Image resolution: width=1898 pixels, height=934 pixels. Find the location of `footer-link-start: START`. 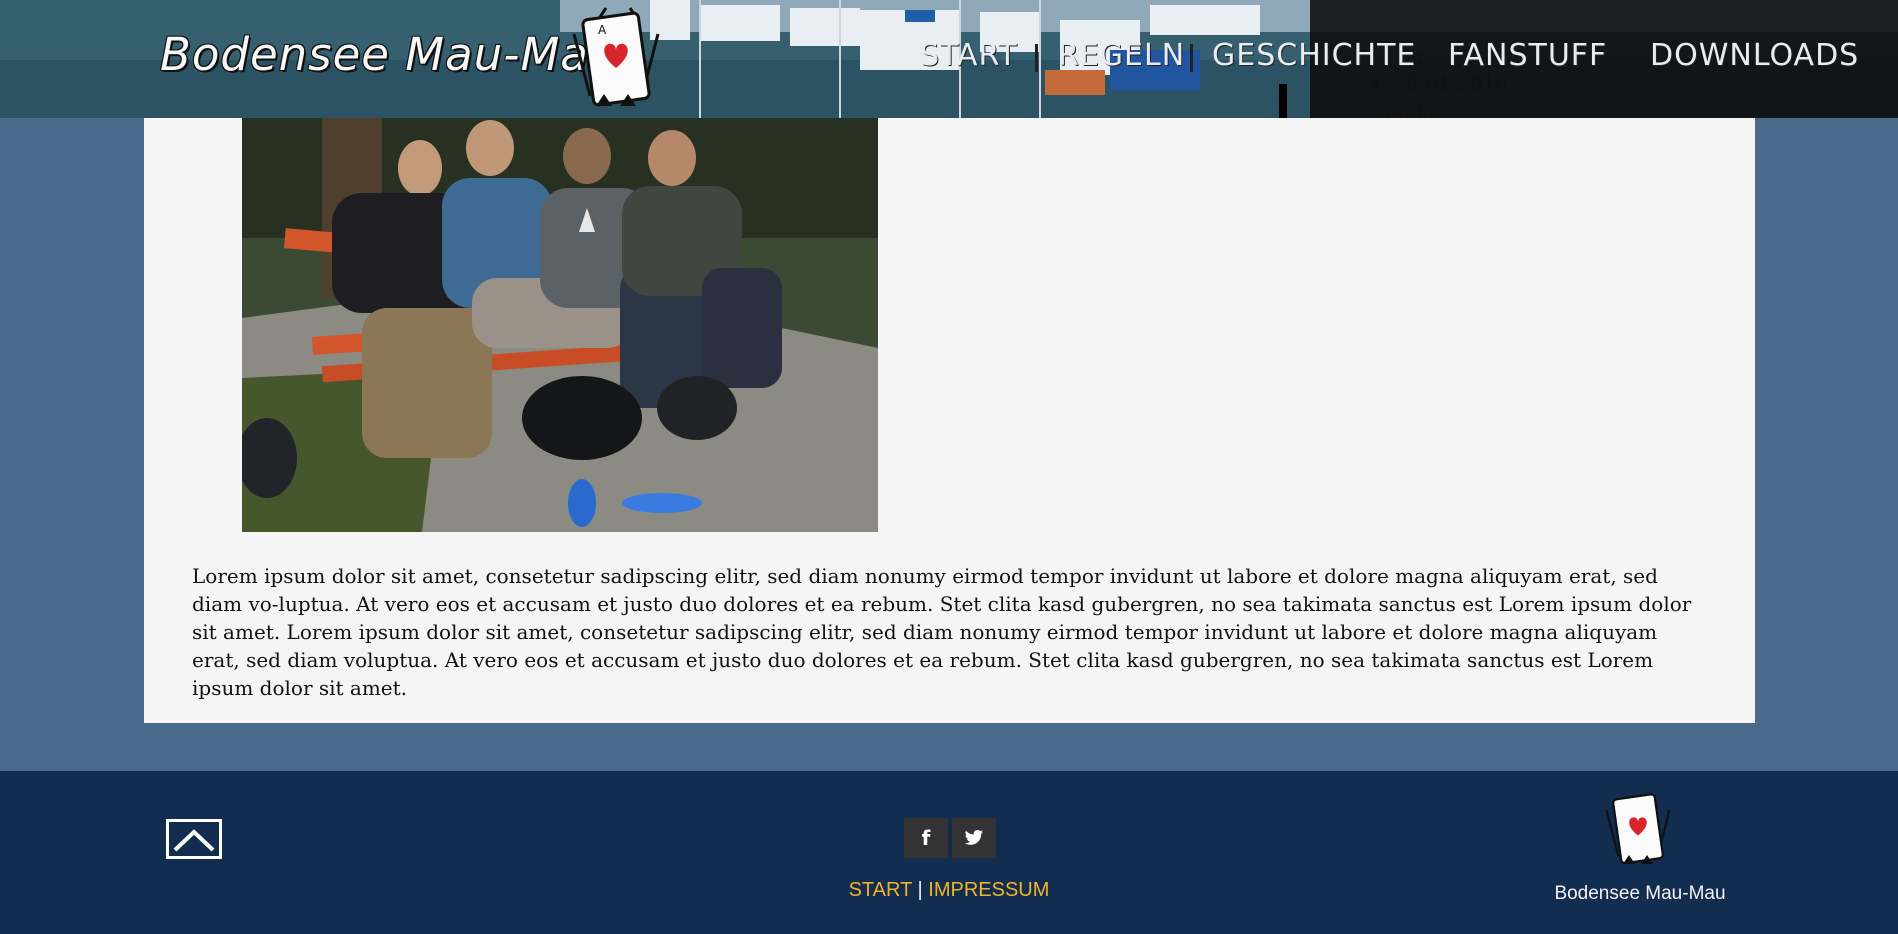

footer-link-start: START is located at coordinates (880, 890).